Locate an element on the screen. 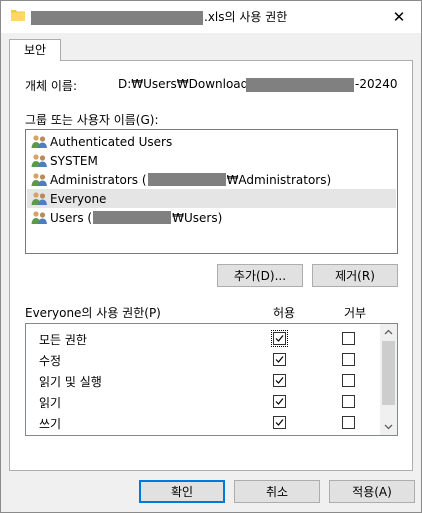 Image resolution: width=422 pixels, height=513 pixels. permission-name: 읽기 is located at coordinates (50, 403).